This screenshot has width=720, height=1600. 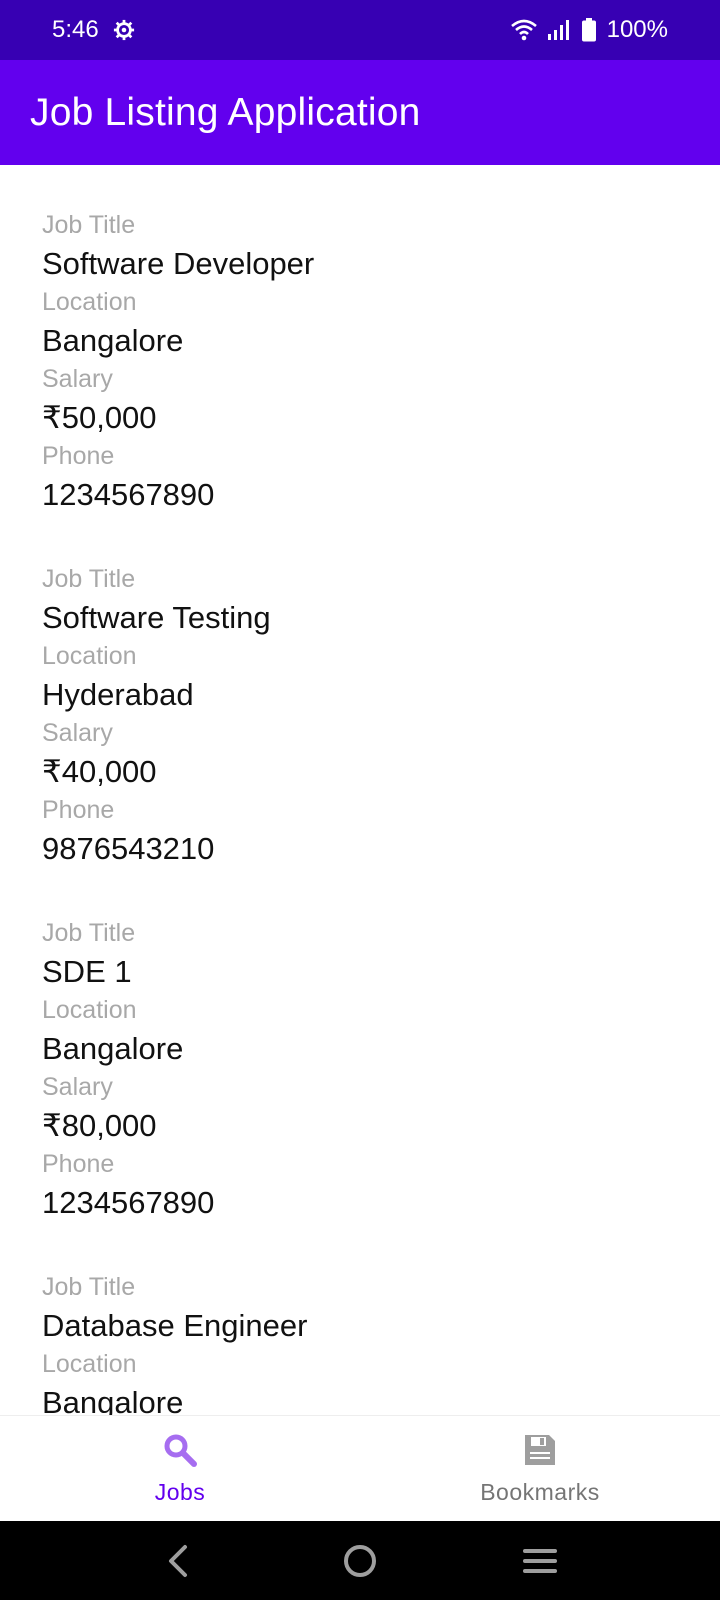 What do you see at coordinates (540, 1491) in the screenshot?
I see `nav-label-bookmarks: Bookmarks` at bounding box center [540, 1491].